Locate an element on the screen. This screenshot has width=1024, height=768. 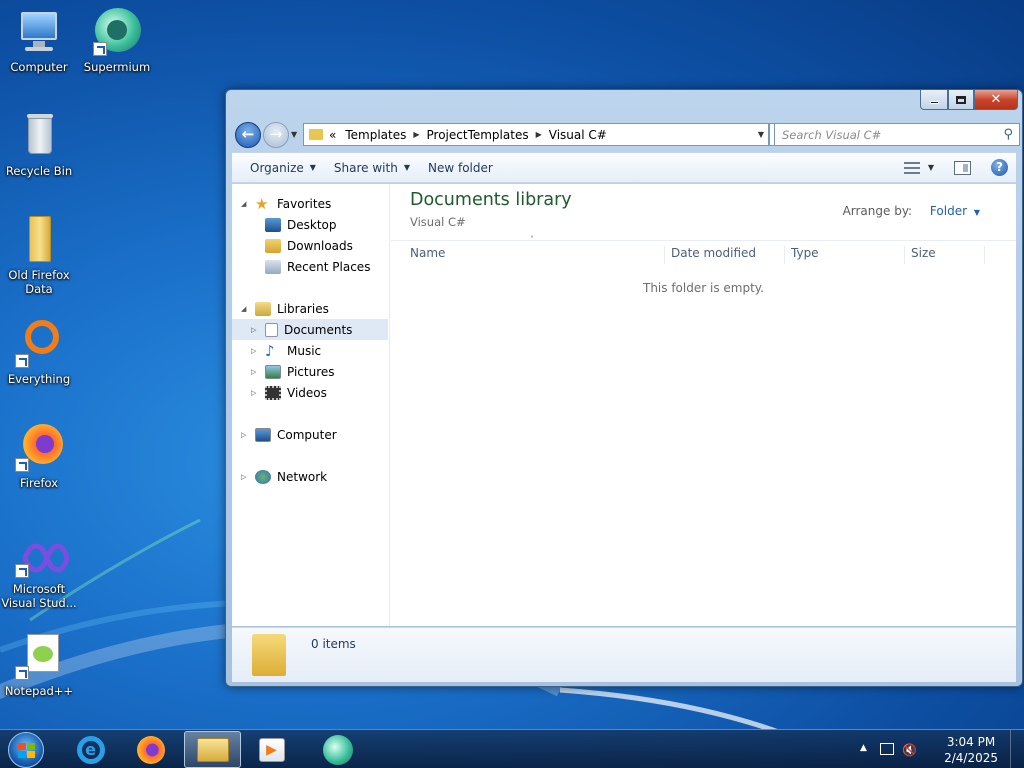
show-desktop-button is located at coordinates (1017, 749).